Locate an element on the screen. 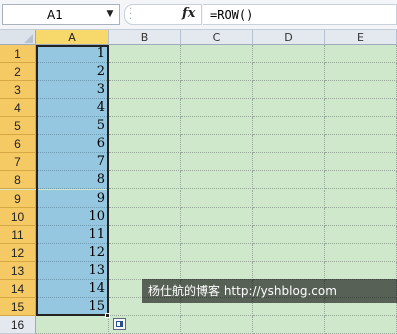 Image resolution: width=397 pixels, height=334 pixels. cell: 13 is located at coordinates (72, 271).